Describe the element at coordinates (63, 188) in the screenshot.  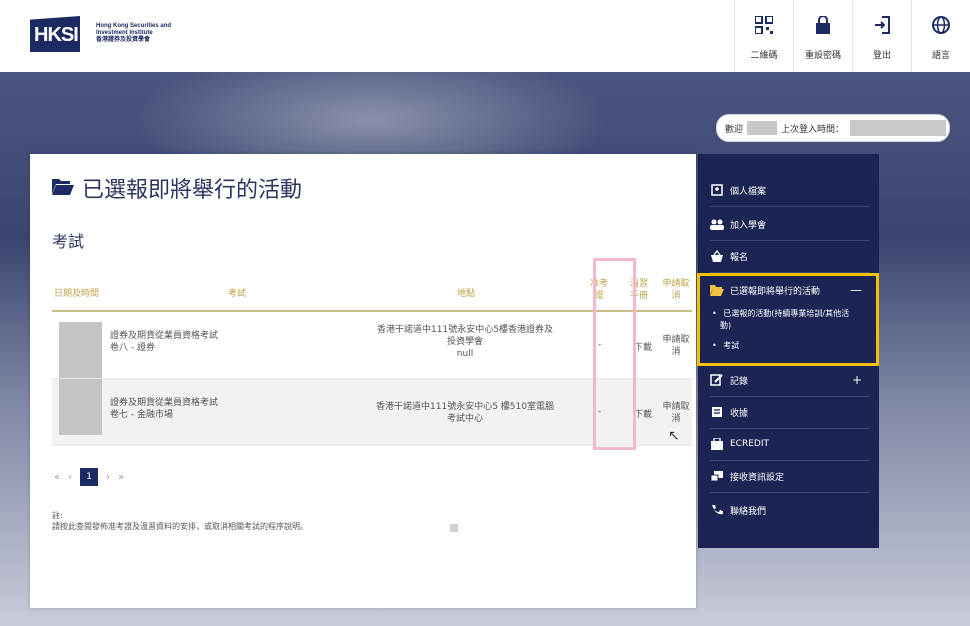
I see `folder-open-icon` at that location.